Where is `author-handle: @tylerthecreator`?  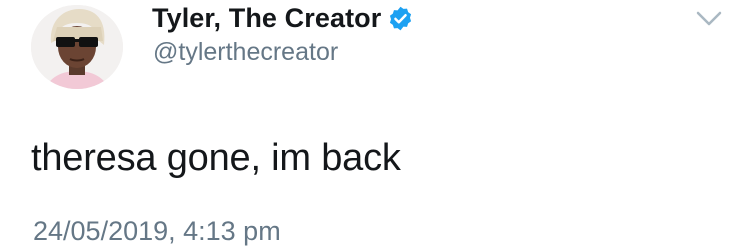
author-handle: @tylerthecreator is located at coordinates (245, 52).